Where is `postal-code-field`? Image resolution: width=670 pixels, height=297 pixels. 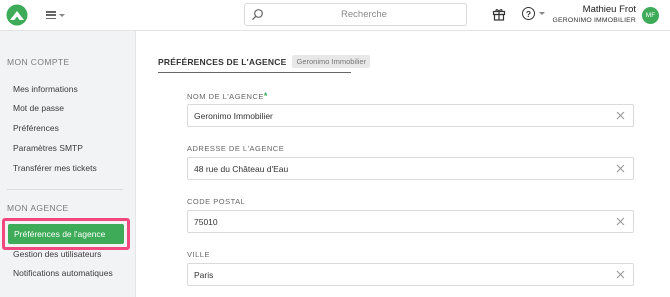
postal-code-field is located at coordinates (410, 221).